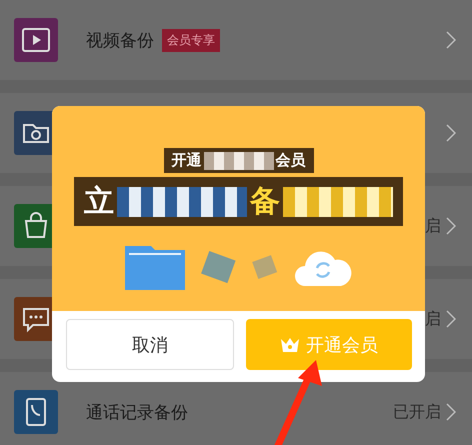 The height and width of the screenshot is (445, 472). Describe the element at coordinates (187, 160) in the screenshot. I see `headline-text: 开通` at that location.